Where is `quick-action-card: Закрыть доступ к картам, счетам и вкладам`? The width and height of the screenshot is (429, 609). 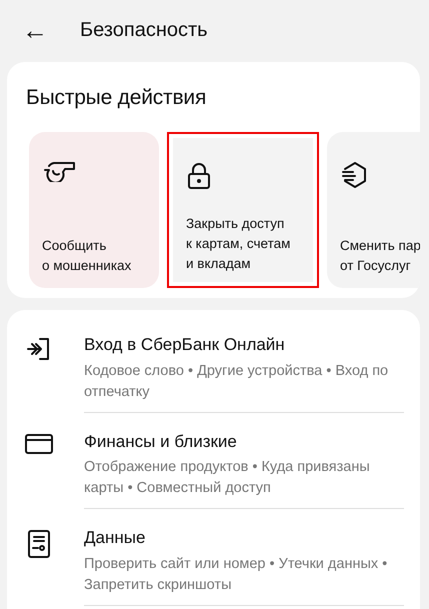
quick-action-card: Закрыть доступ к картам, счетам и вкладам is located at coordinates (243, 210).